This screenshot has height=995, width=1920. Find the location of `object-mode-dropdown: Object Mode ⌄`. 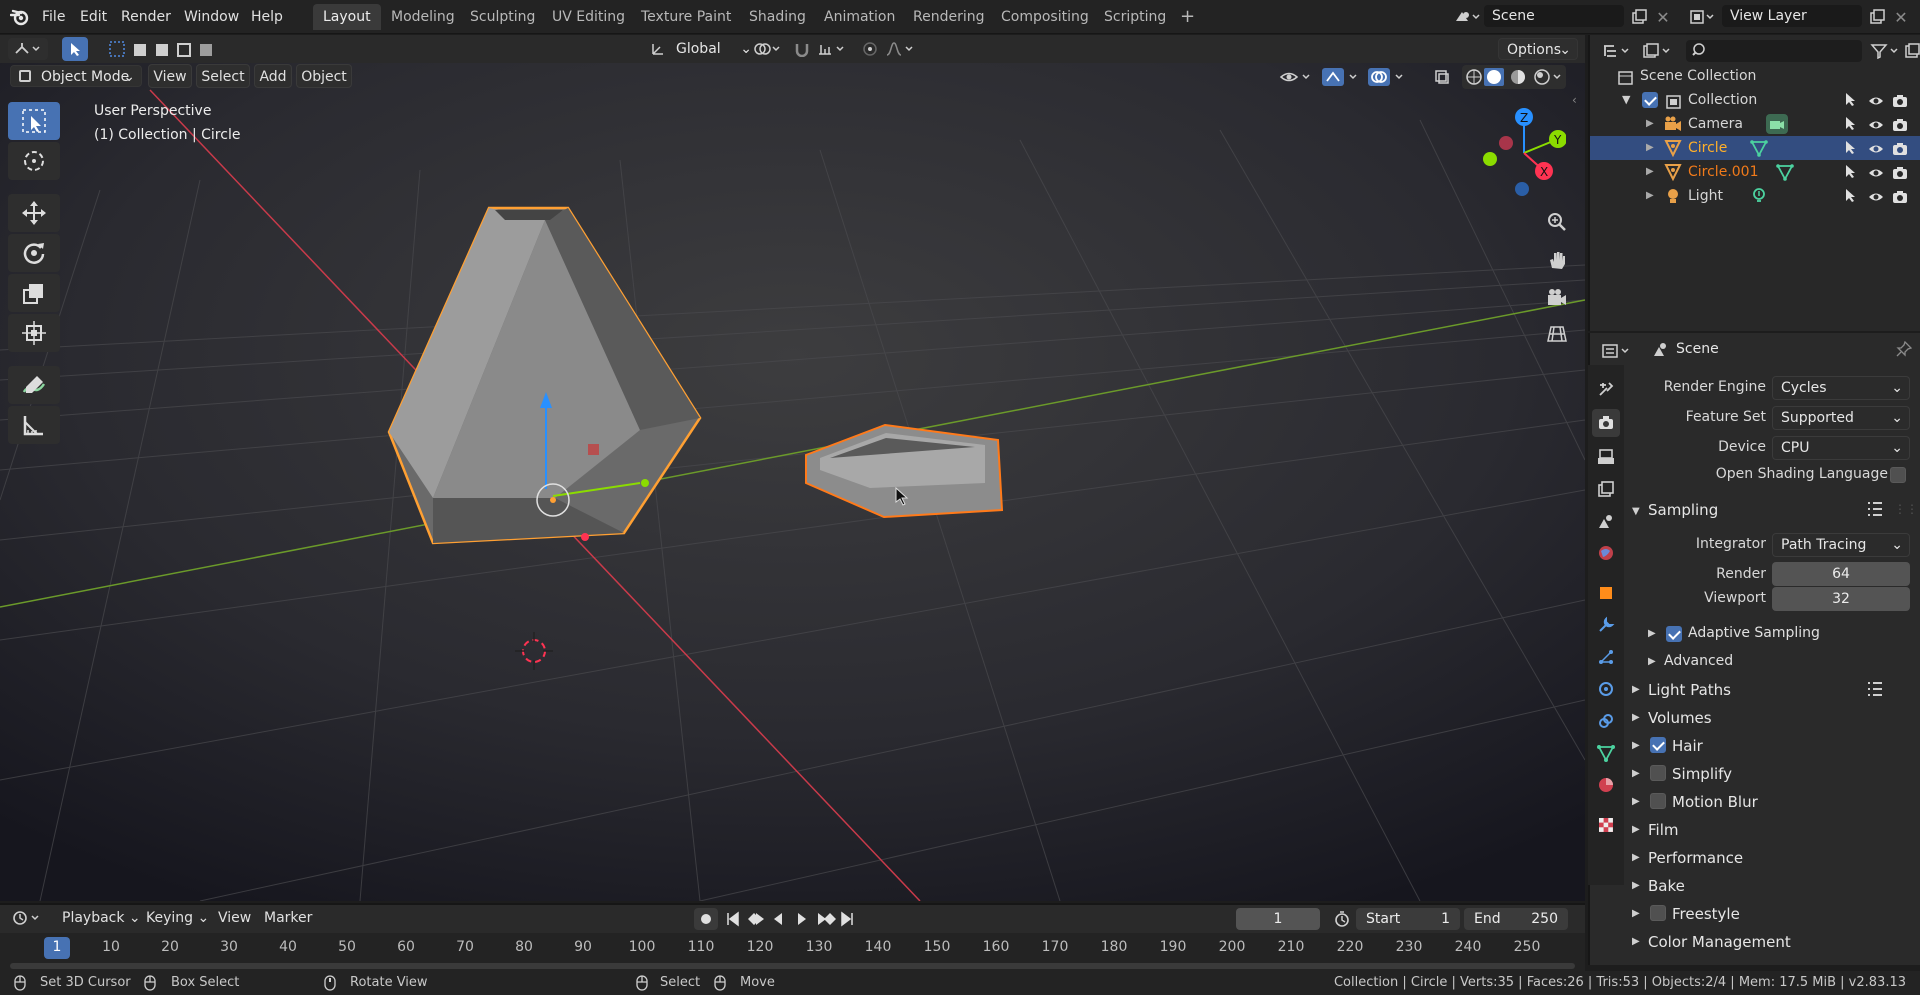

object-mode-dropdown: Object Mode ⌄ is located at coordinates (76, 76).